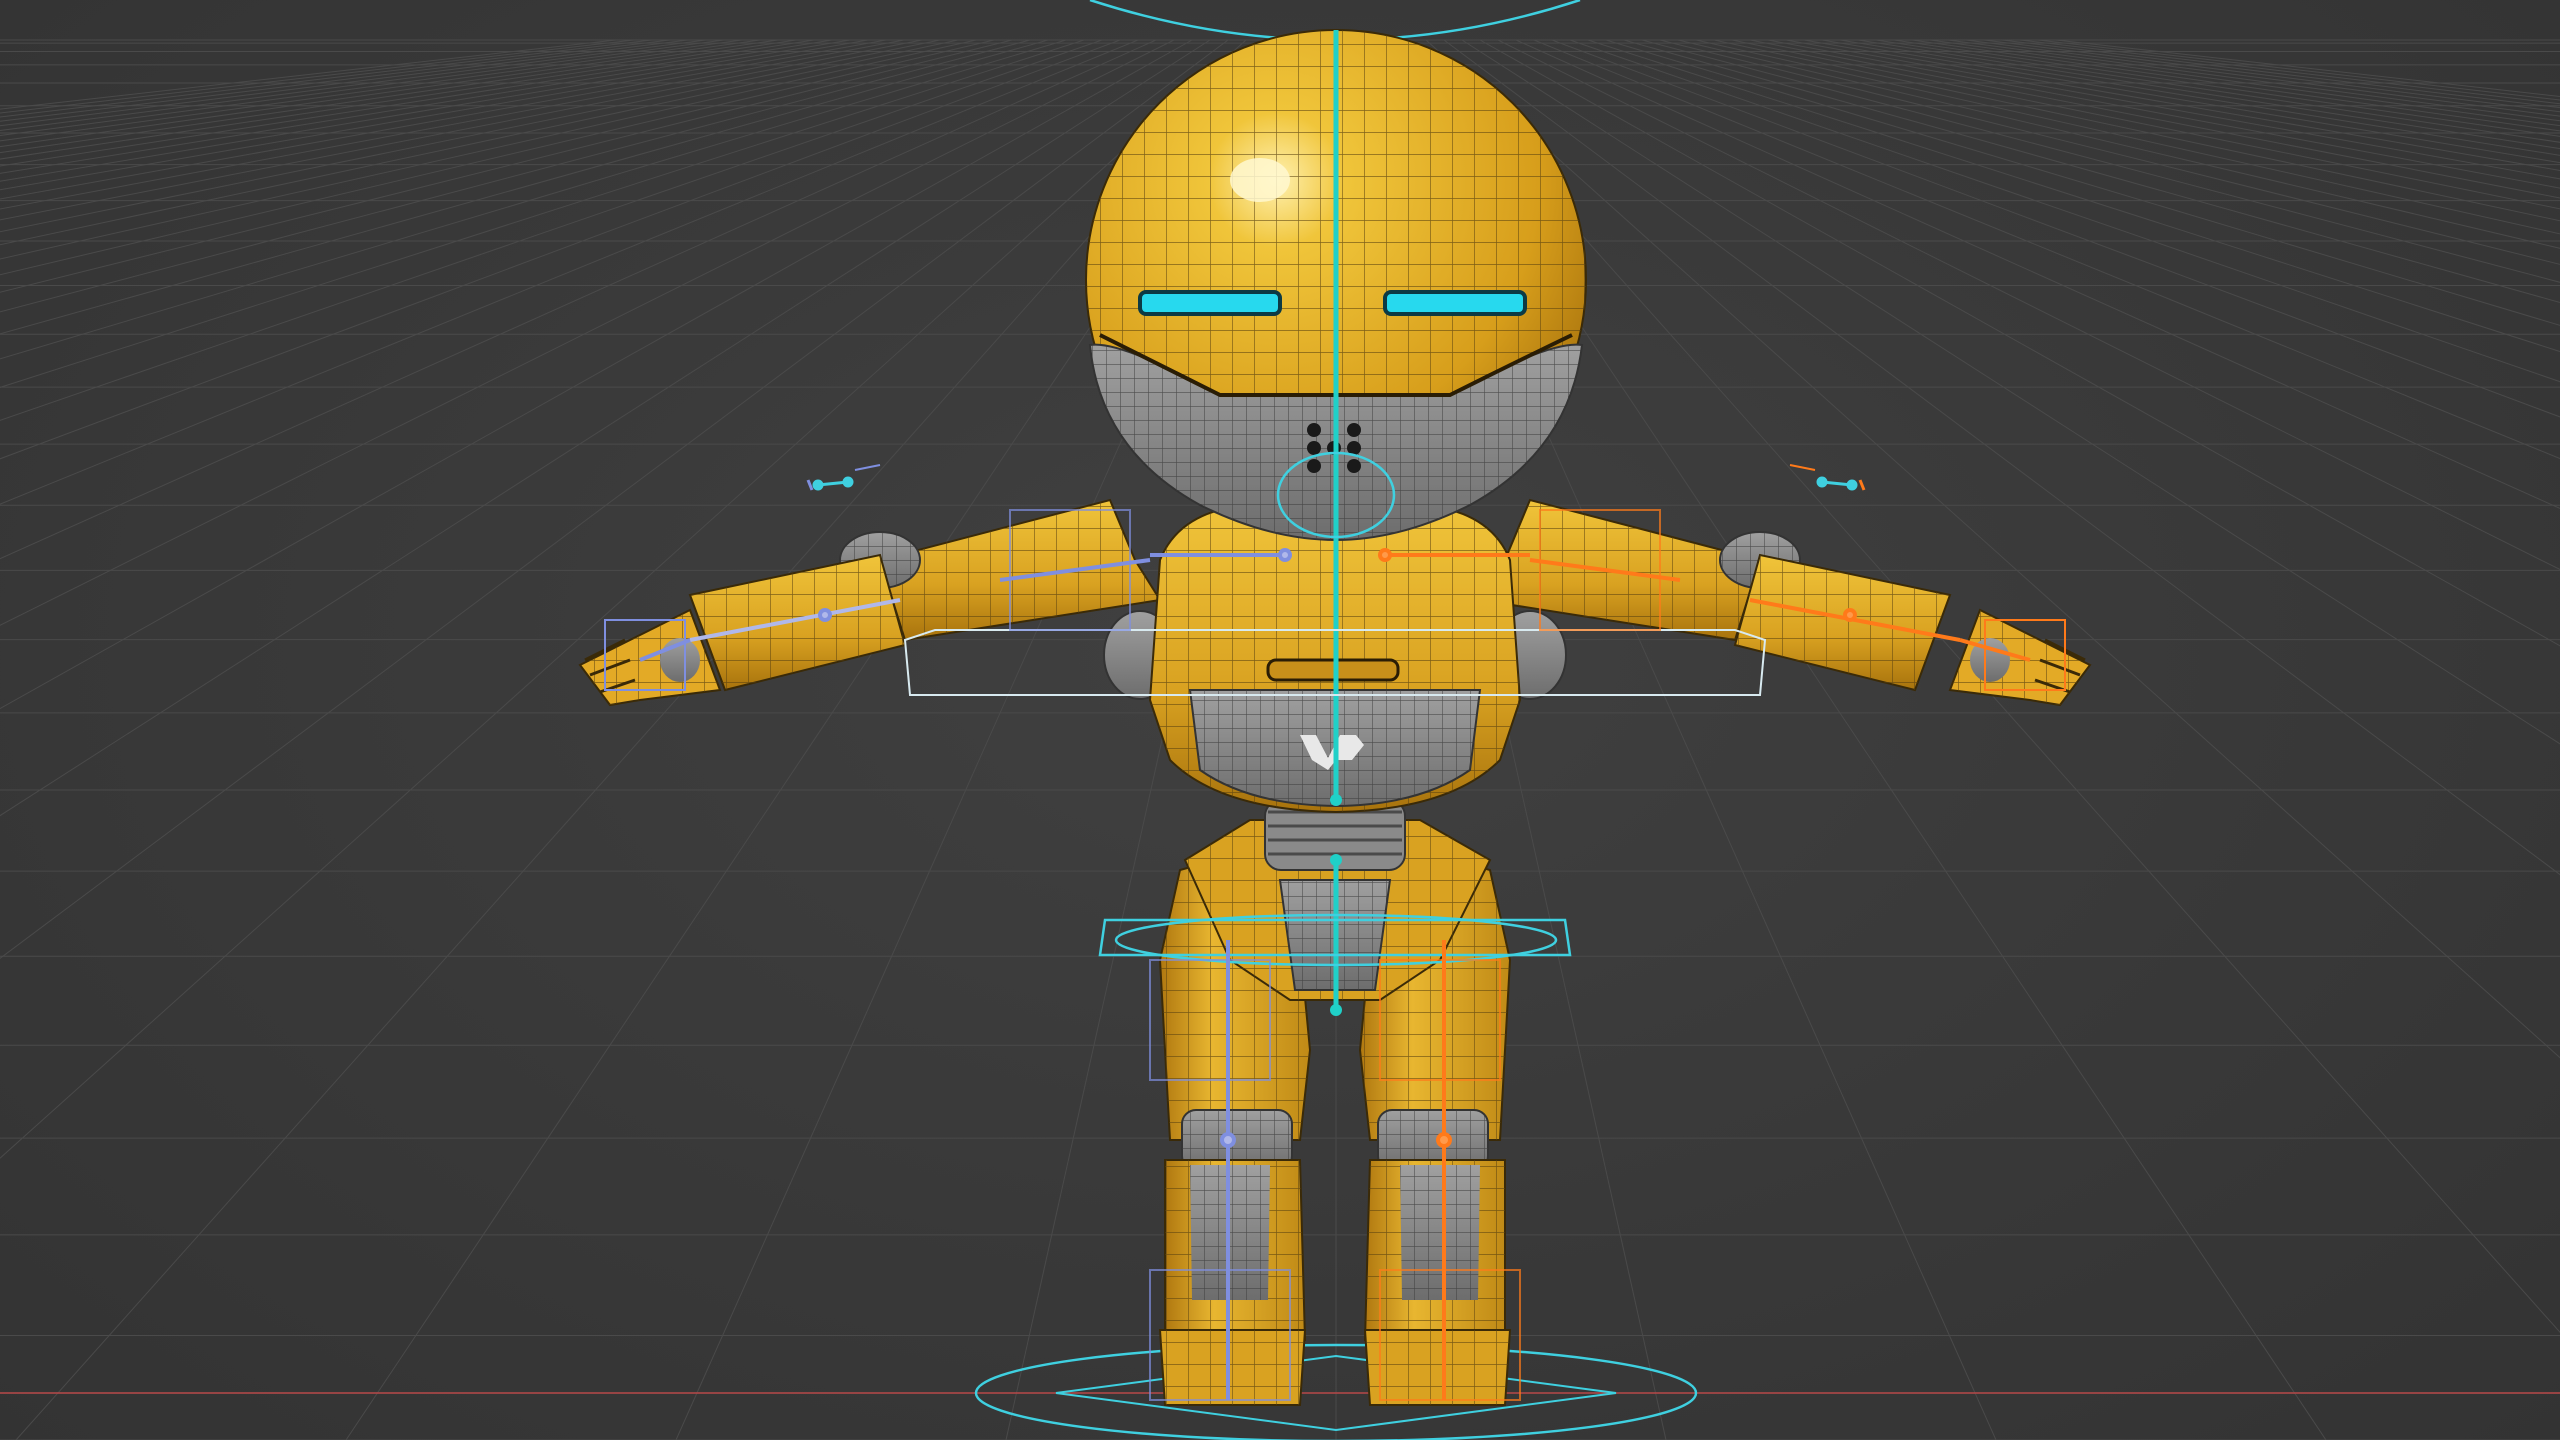 Image resolution: width=2560 pixels, height=1440 pixels. What do you see at coordinates (1333, 670) in the screenshot?
I see `chest-slot` at bounding box center [1333, 670].